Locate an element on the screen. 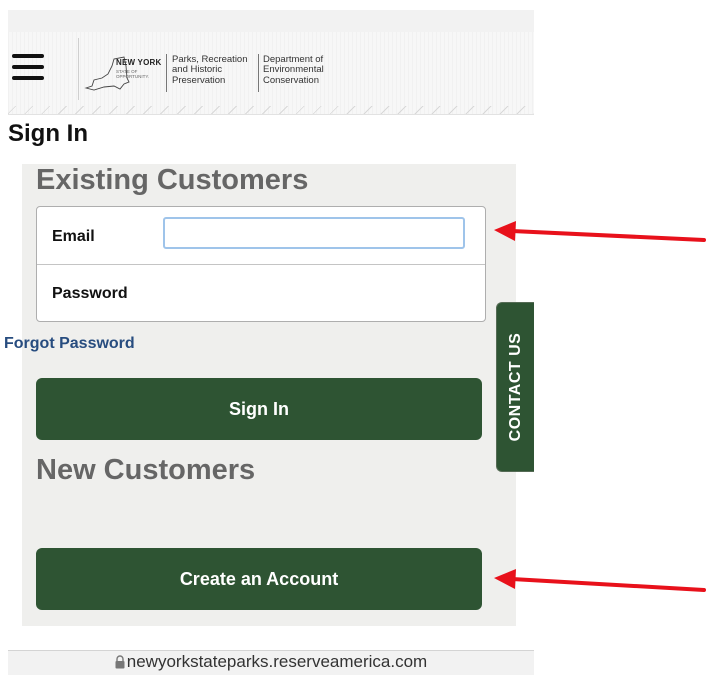 Image resolution: width=706 pixels, height=675 pixels. contact-us-tab: CONTACT US is located at coordinates (515, 387).